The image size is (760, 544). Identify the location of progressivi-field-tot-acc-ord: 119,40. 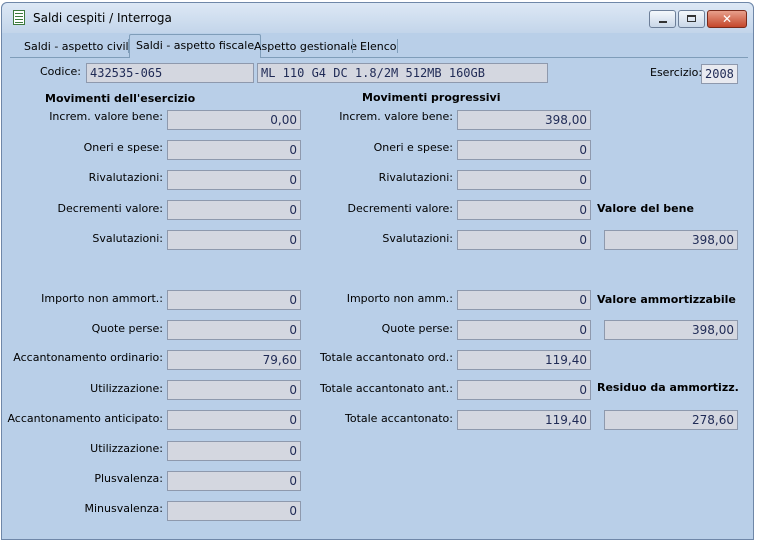
(524, 360).